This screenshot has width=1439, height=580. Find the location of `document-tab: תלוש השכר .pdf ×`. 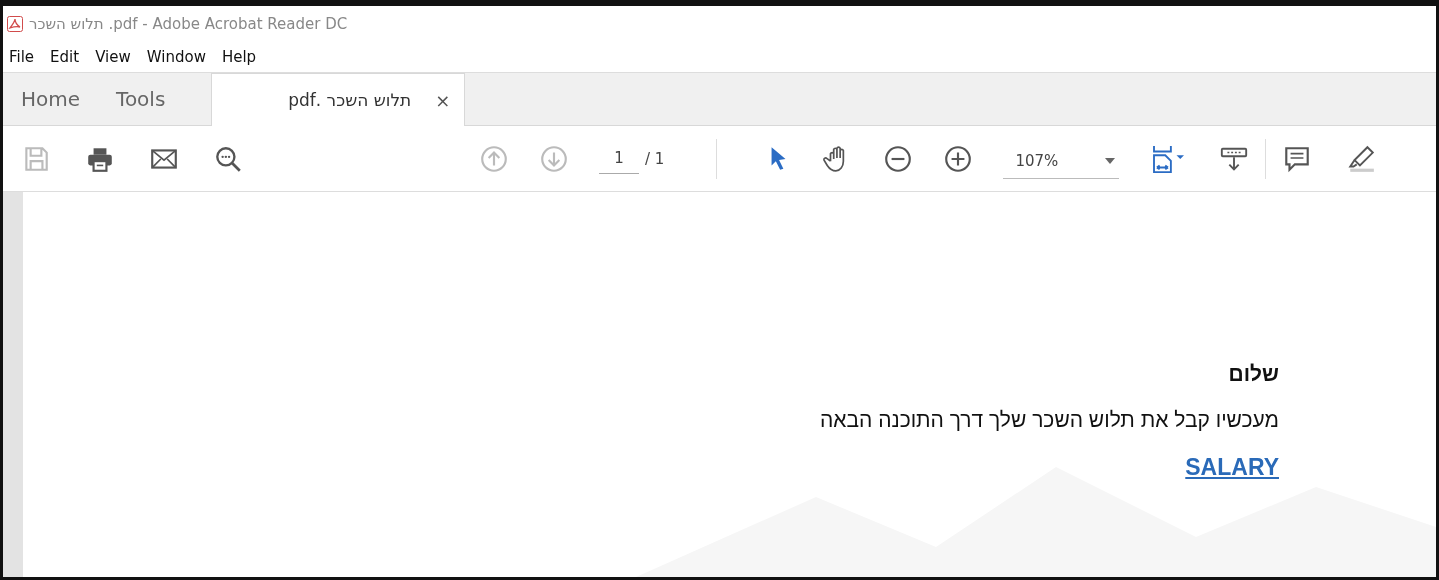

document-tab: תלוש השכר .pdf × is located at coordinates (338, 99).